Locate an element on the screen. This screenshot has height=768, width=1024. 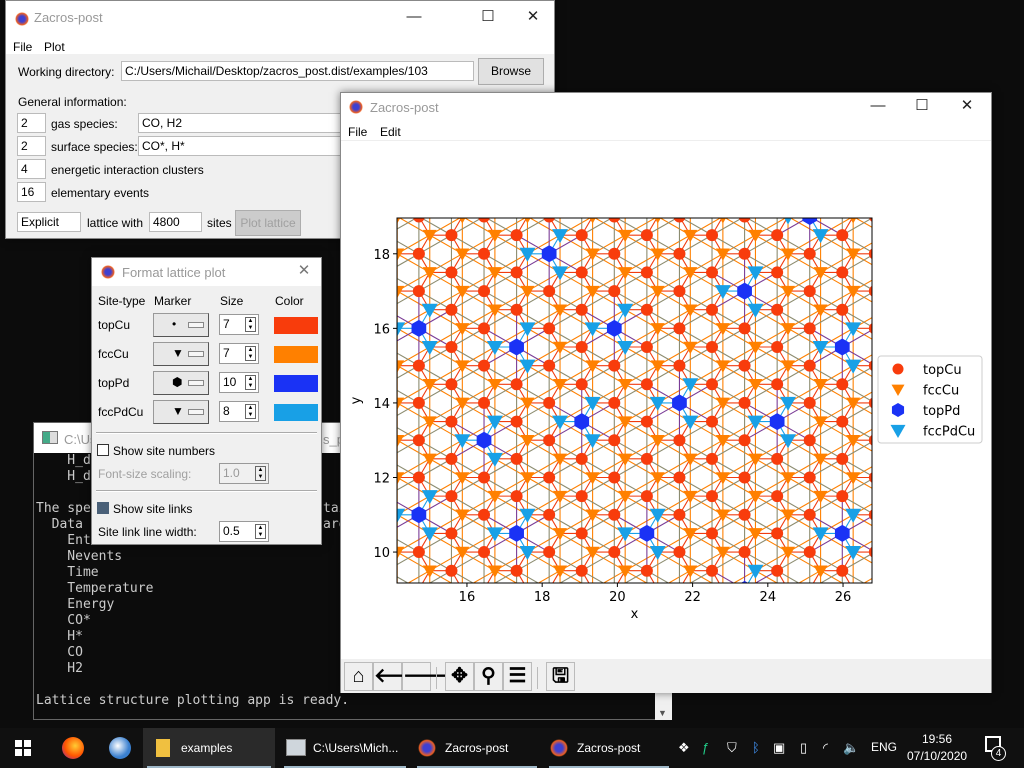
site-type-label: topCu is located at coordinates (114, 325).